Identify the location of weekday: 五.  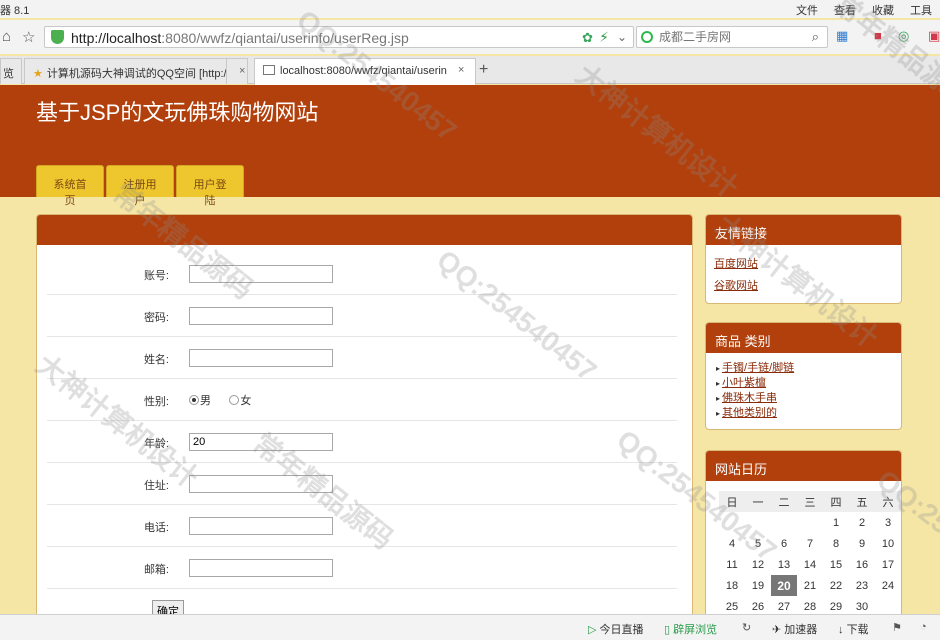
(862, 501).